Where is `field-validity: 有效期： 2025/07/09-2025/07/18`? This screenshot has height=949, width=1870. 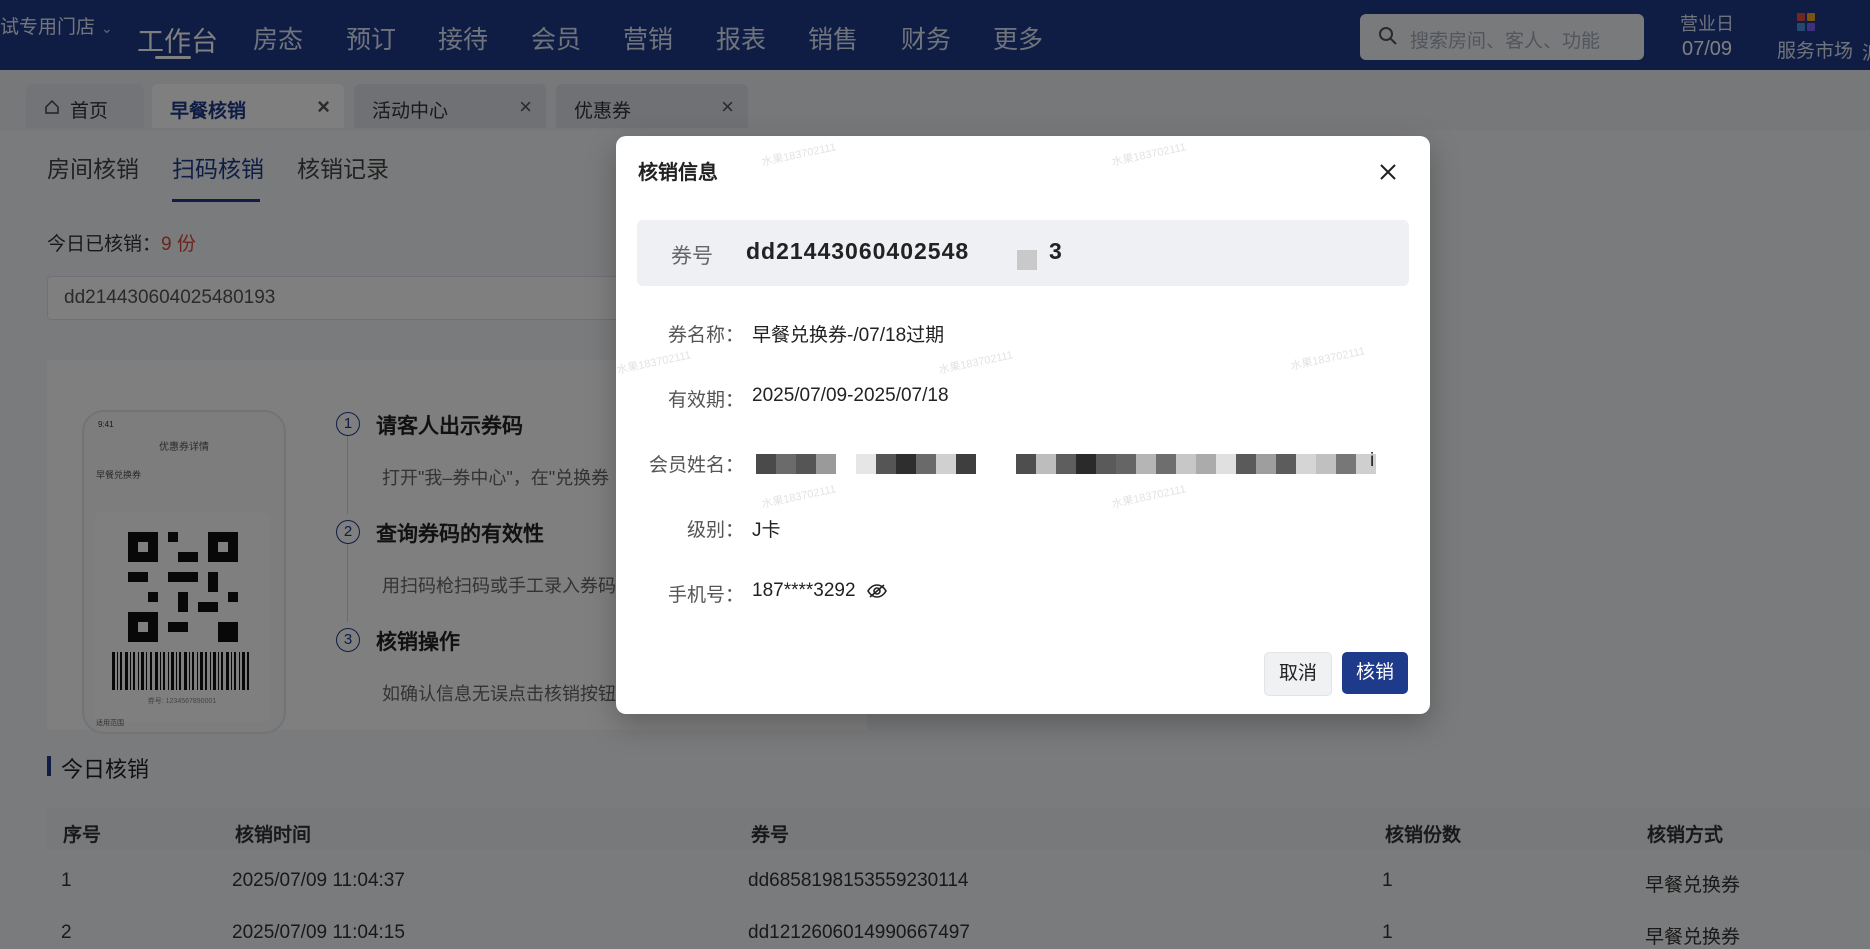
field-validity: 有效期： 2025/07/09-2025/07/18 is located at coordinates (1023, 396).